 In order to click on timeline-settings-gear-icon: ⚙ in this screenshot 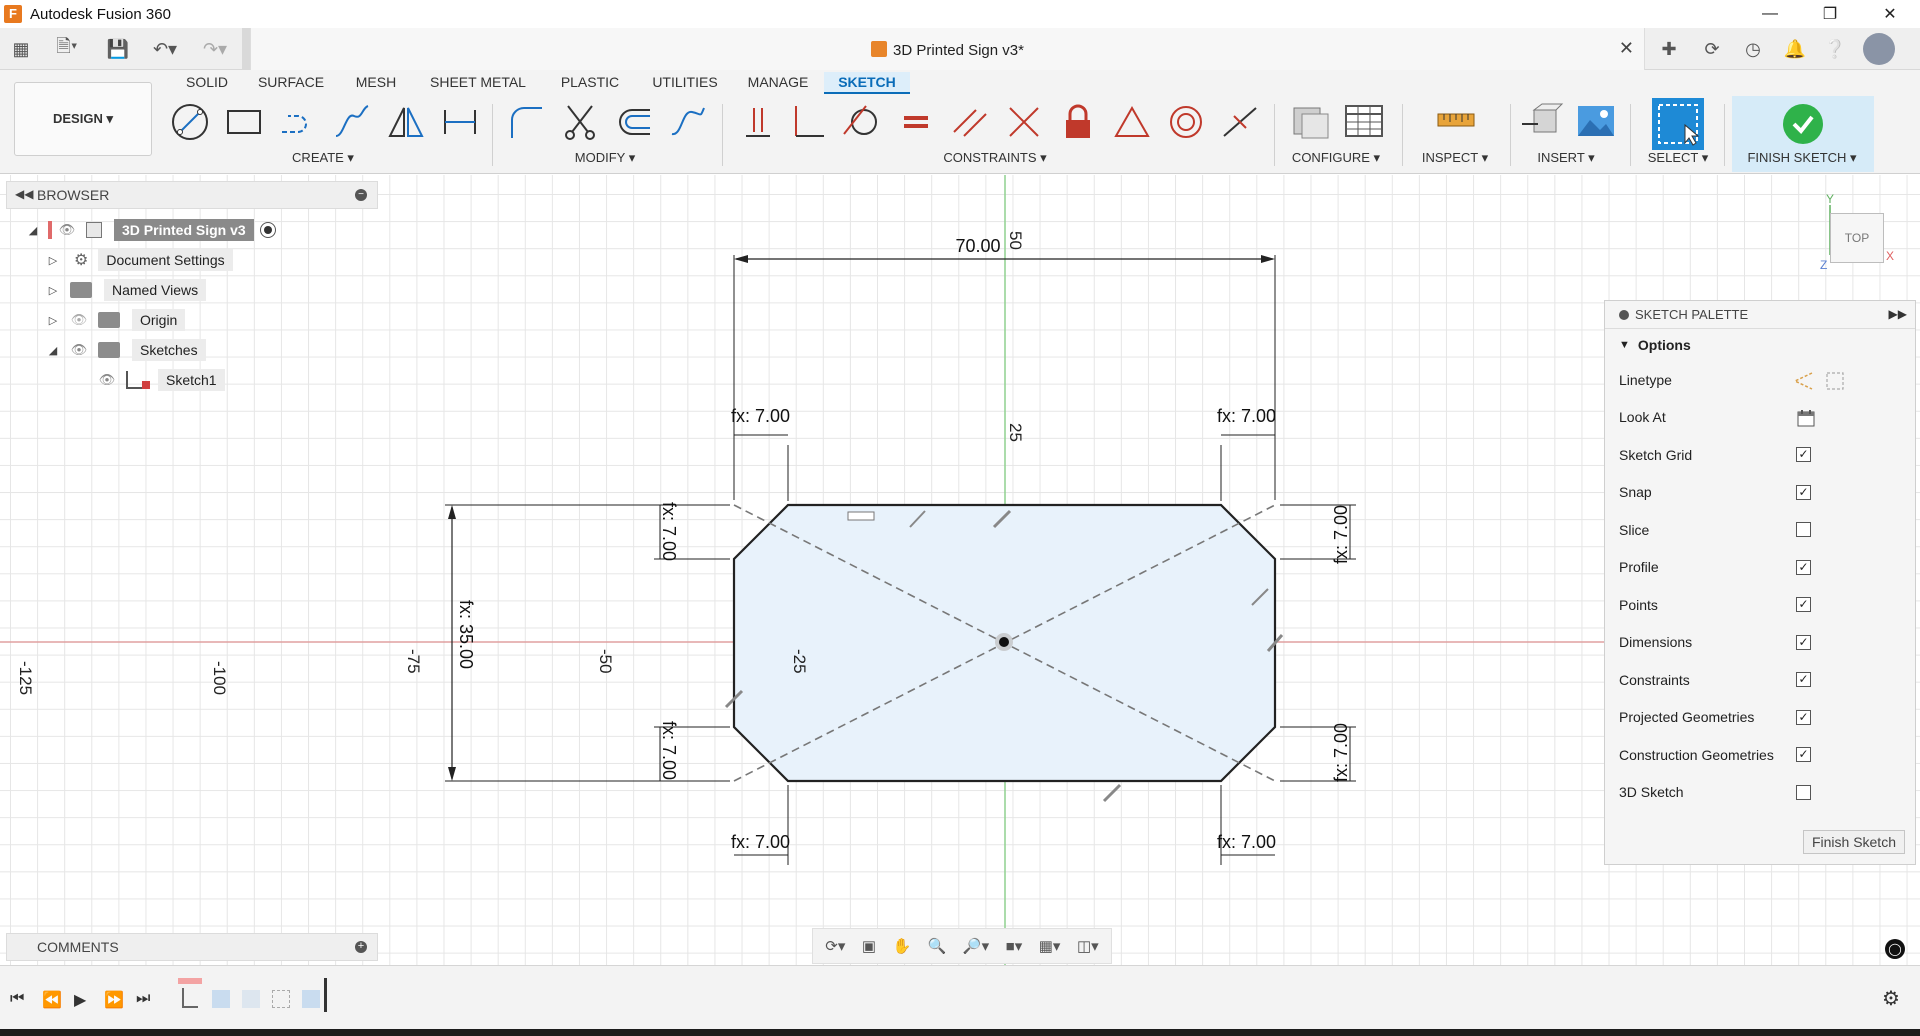, I will do `click(1891, 998)`.